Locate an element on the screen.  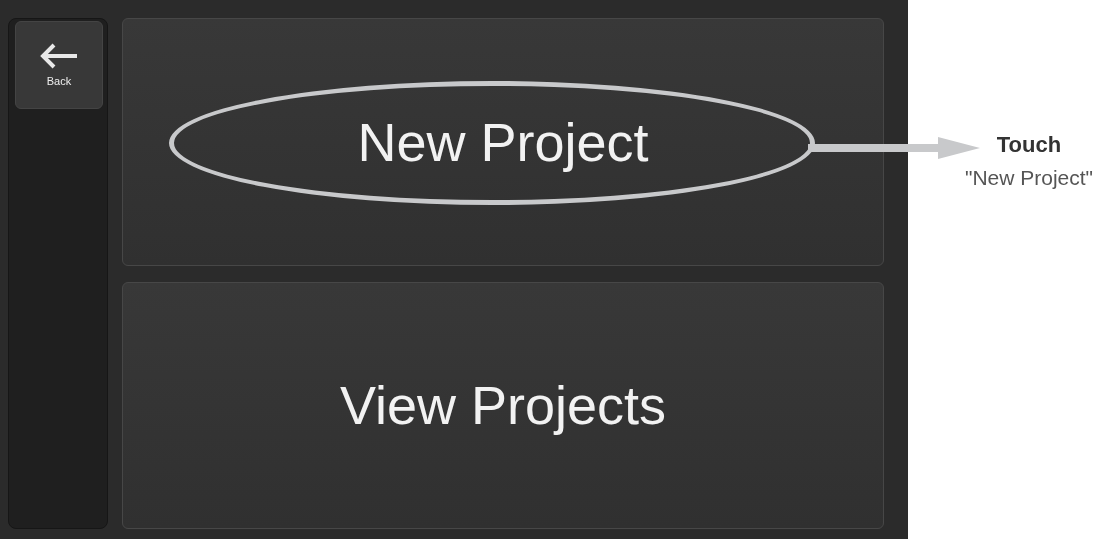
callout-action: Touch is located at coordinates (1029, 145).